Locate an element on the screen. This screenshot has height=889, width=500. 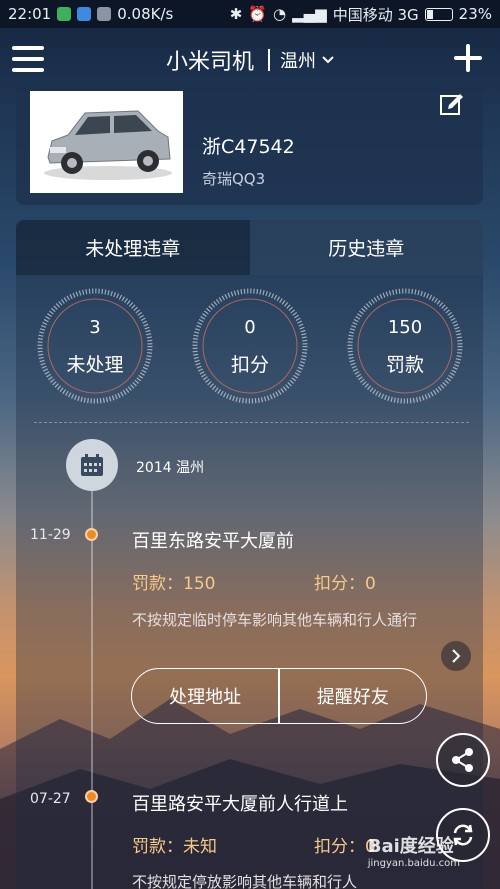
status-bar: 22:01 0.08K/s ✱ ⏰ ◔ ▂▄▆ 中国移动 3G 23% is located at coordinates (250, 14).